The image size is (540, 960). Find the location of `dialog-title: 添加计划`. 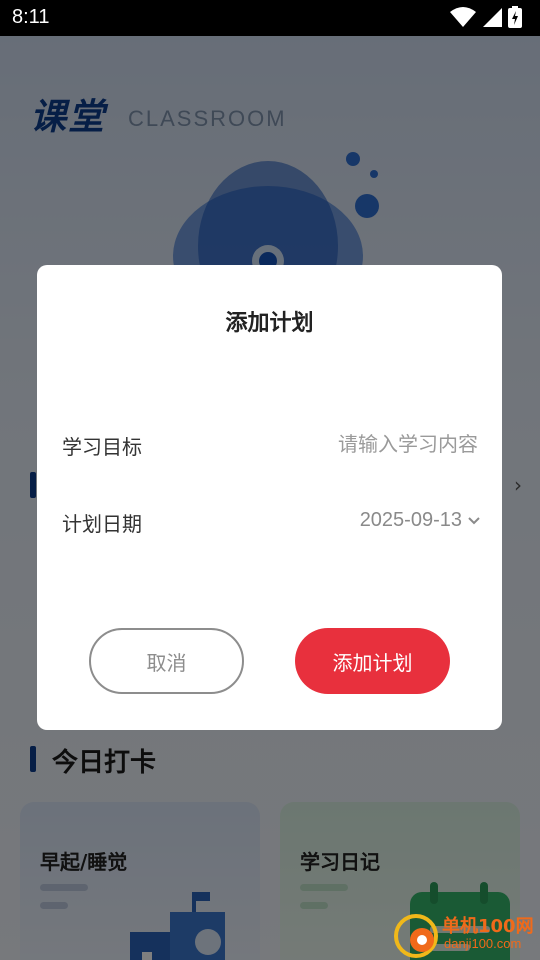

dialog-title: 添加计划 is located at coordinates (269, 323).